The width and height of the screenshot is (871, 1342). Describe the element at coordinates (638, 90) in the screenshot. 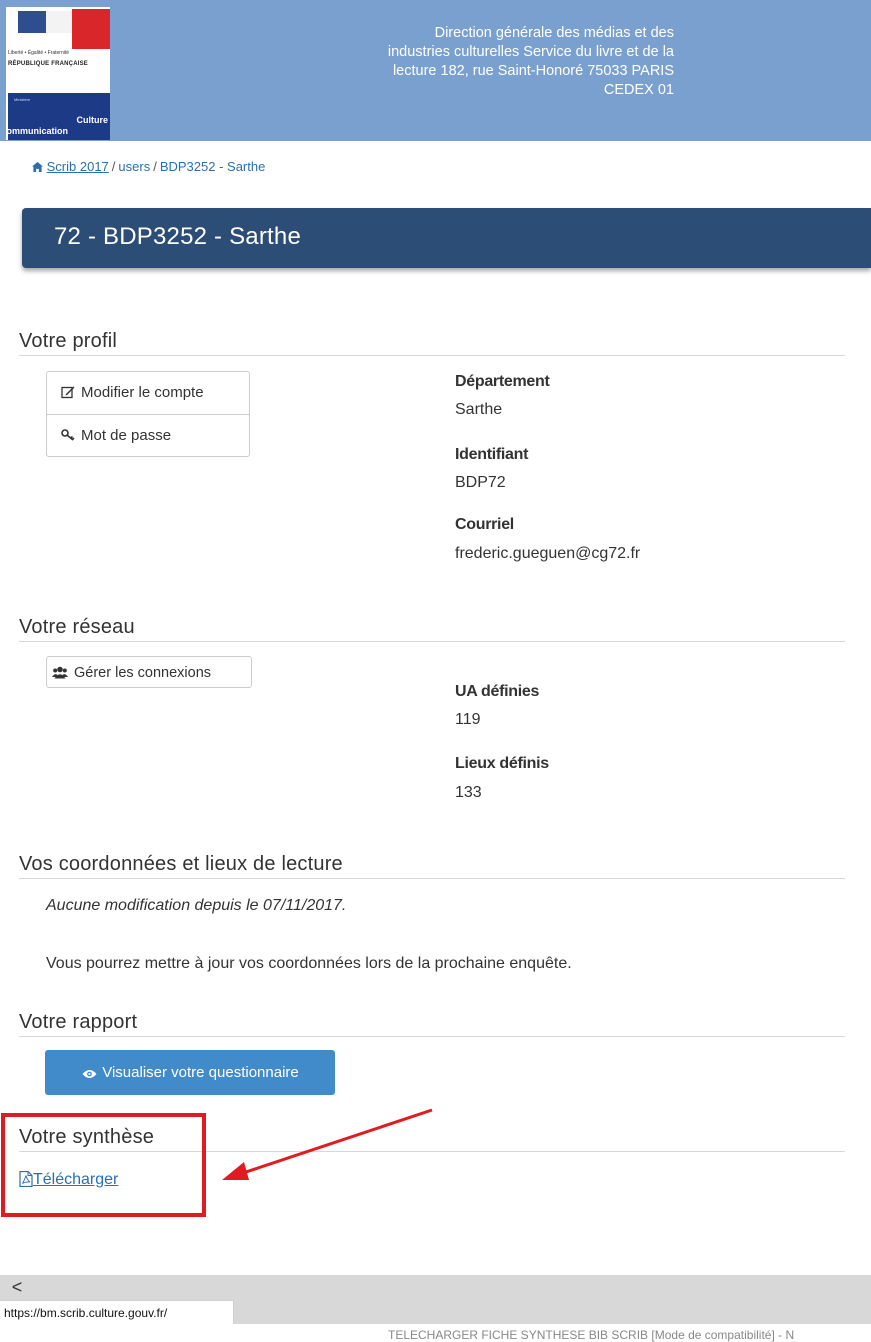

I see `address-line: CEDEX 01` at that location.